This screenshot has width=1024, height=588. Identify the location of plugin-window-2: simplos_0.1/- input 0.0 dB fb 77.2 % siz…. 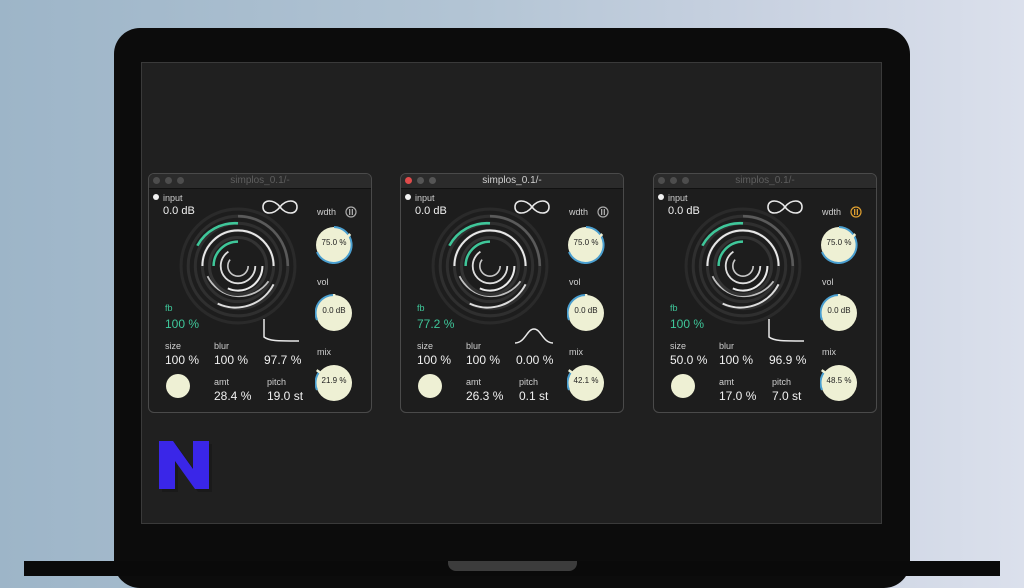
(512, 293).